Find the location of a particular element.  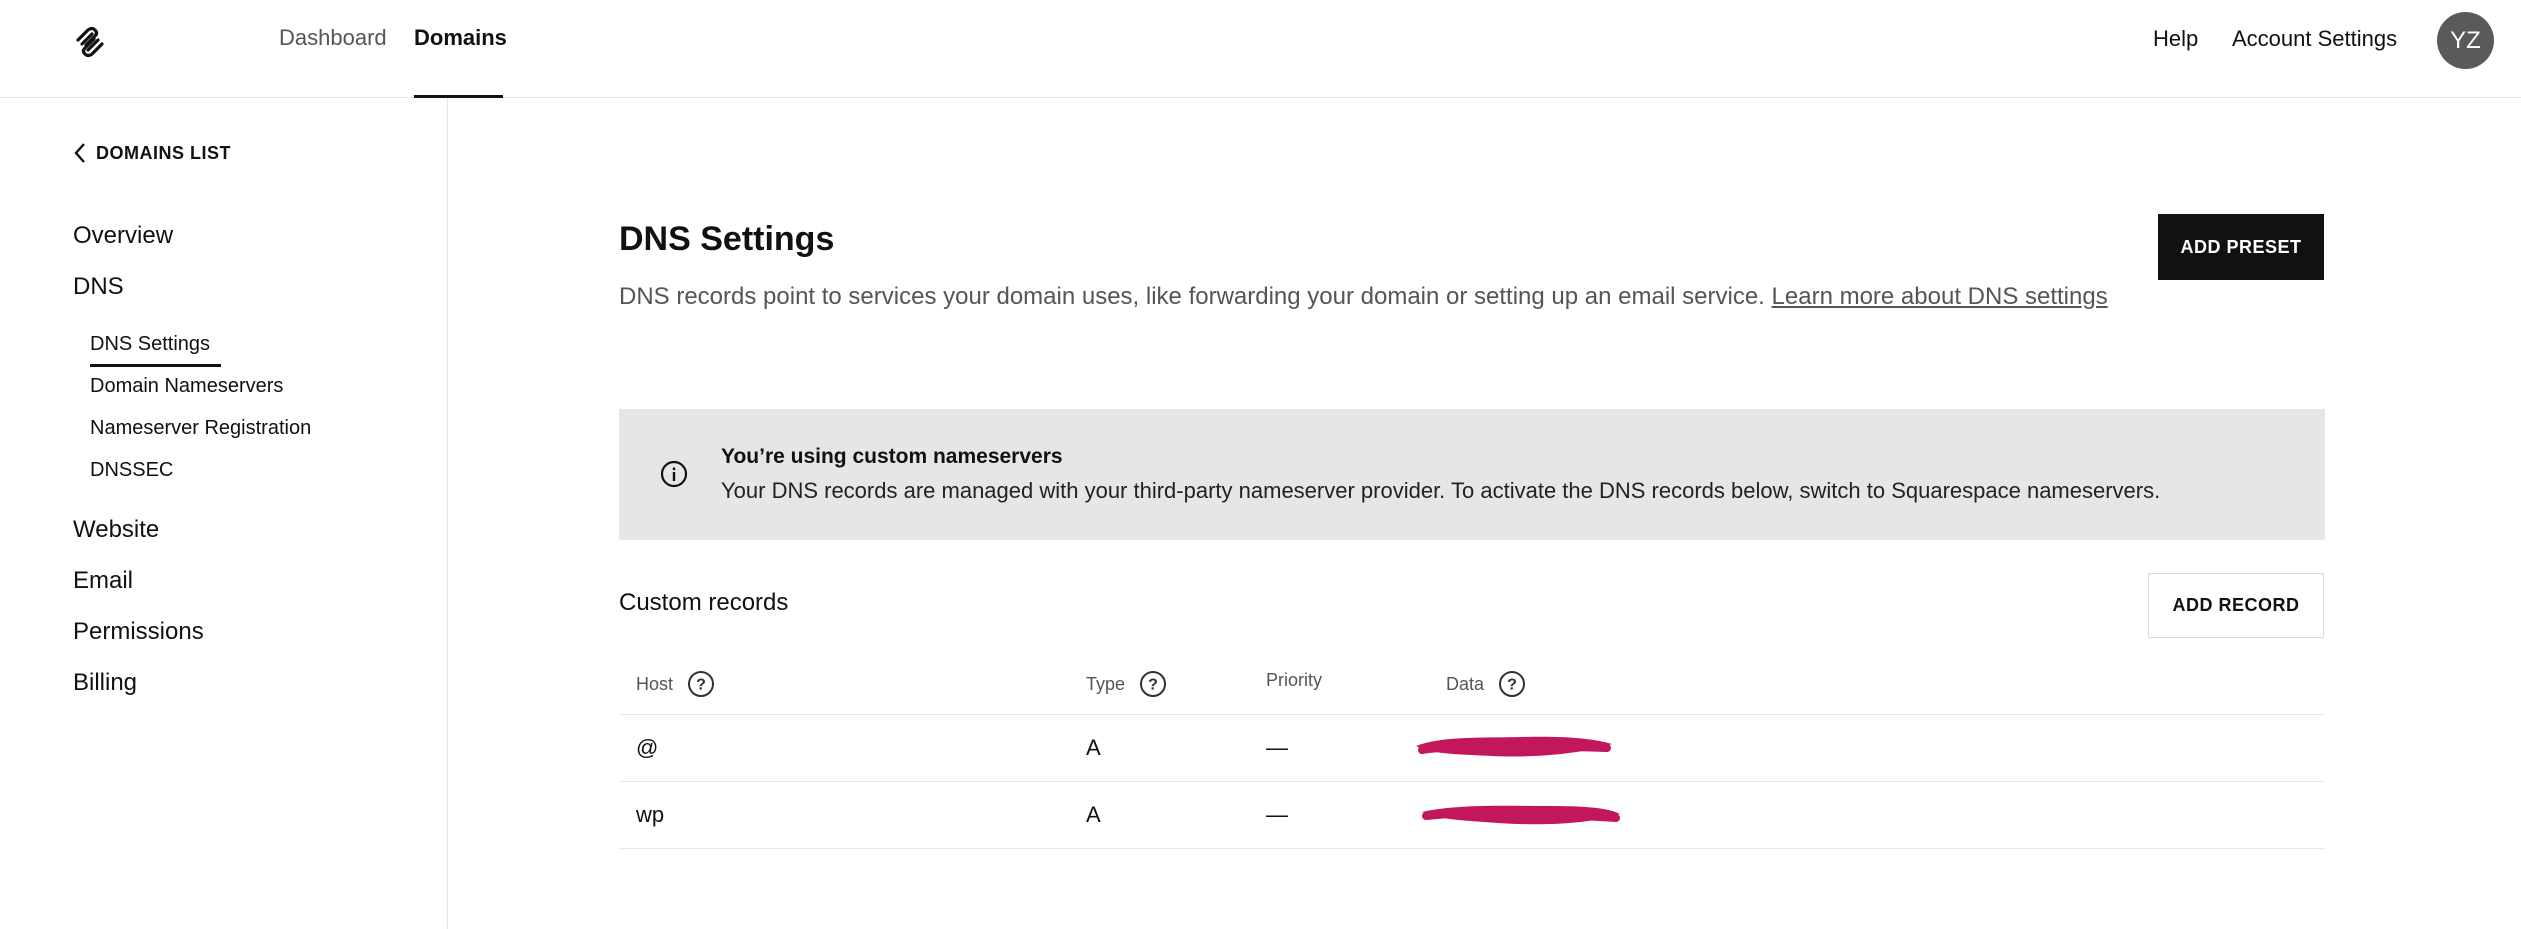

column-header-type: Type ? is located at coordinates (1126, 684).